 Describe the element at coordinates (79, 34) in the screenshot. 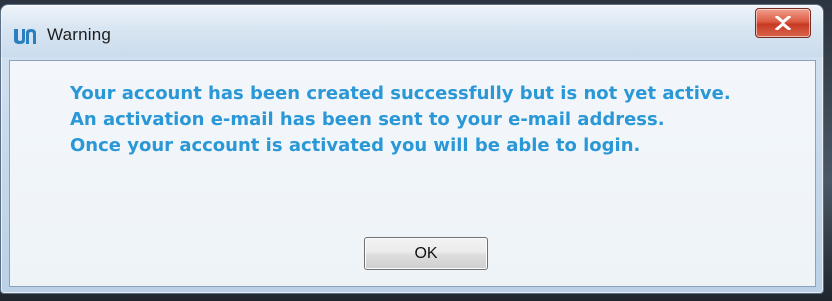

I see `dialog-title: Warning` at that location.